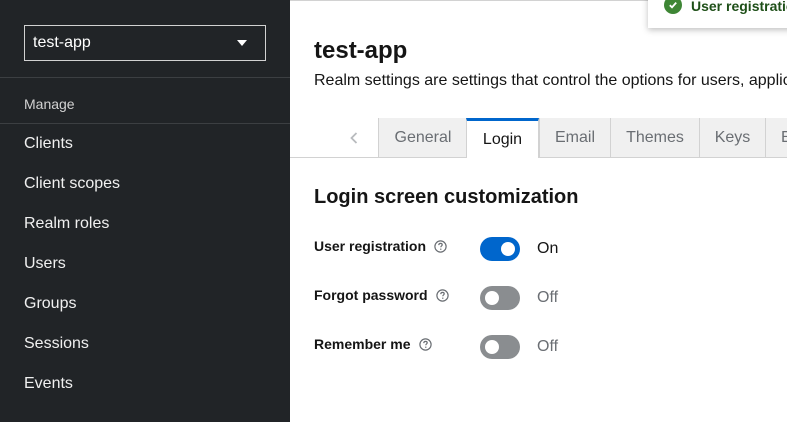 The width and height of the screenshot is (787, 422). What do you see at coordinates (145, 344) in the screenshot?
I see `sidebar-item-sessions: Sessions` at bounding box center [145, 344].